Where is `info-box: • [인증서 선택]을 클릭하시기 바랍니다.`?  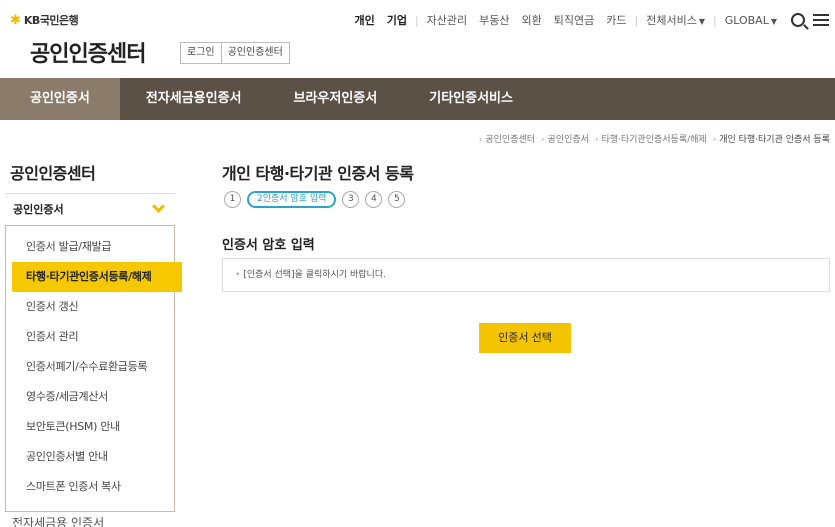
info-box: • [인증서 선택]을 클릭하시기 바랍니다. is located at coordinates (526, 275).